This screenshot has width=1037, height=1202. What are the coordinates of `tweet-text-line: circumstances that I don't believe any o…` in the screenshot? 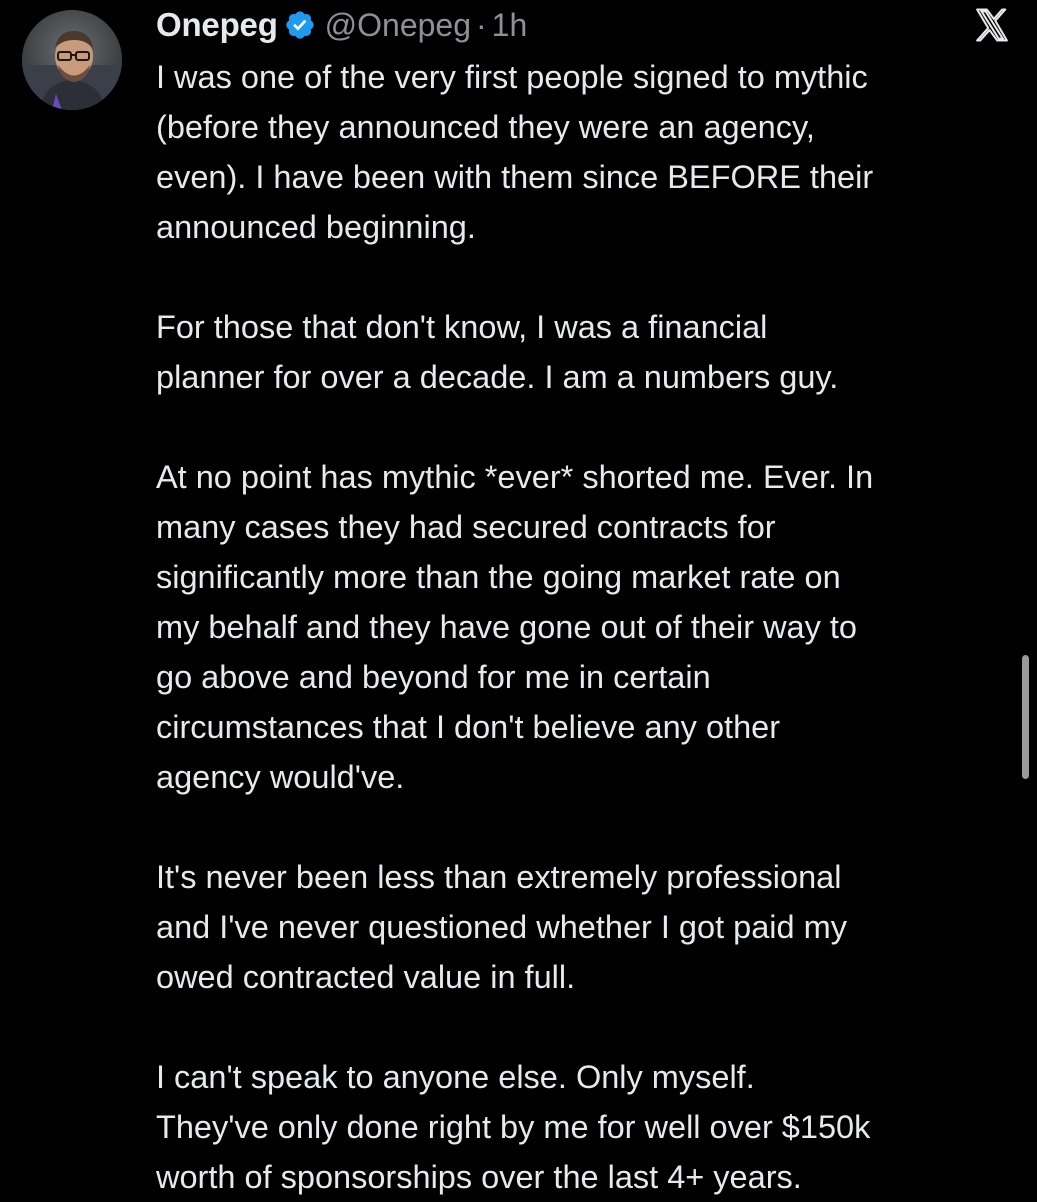 It's located at (468, 727).